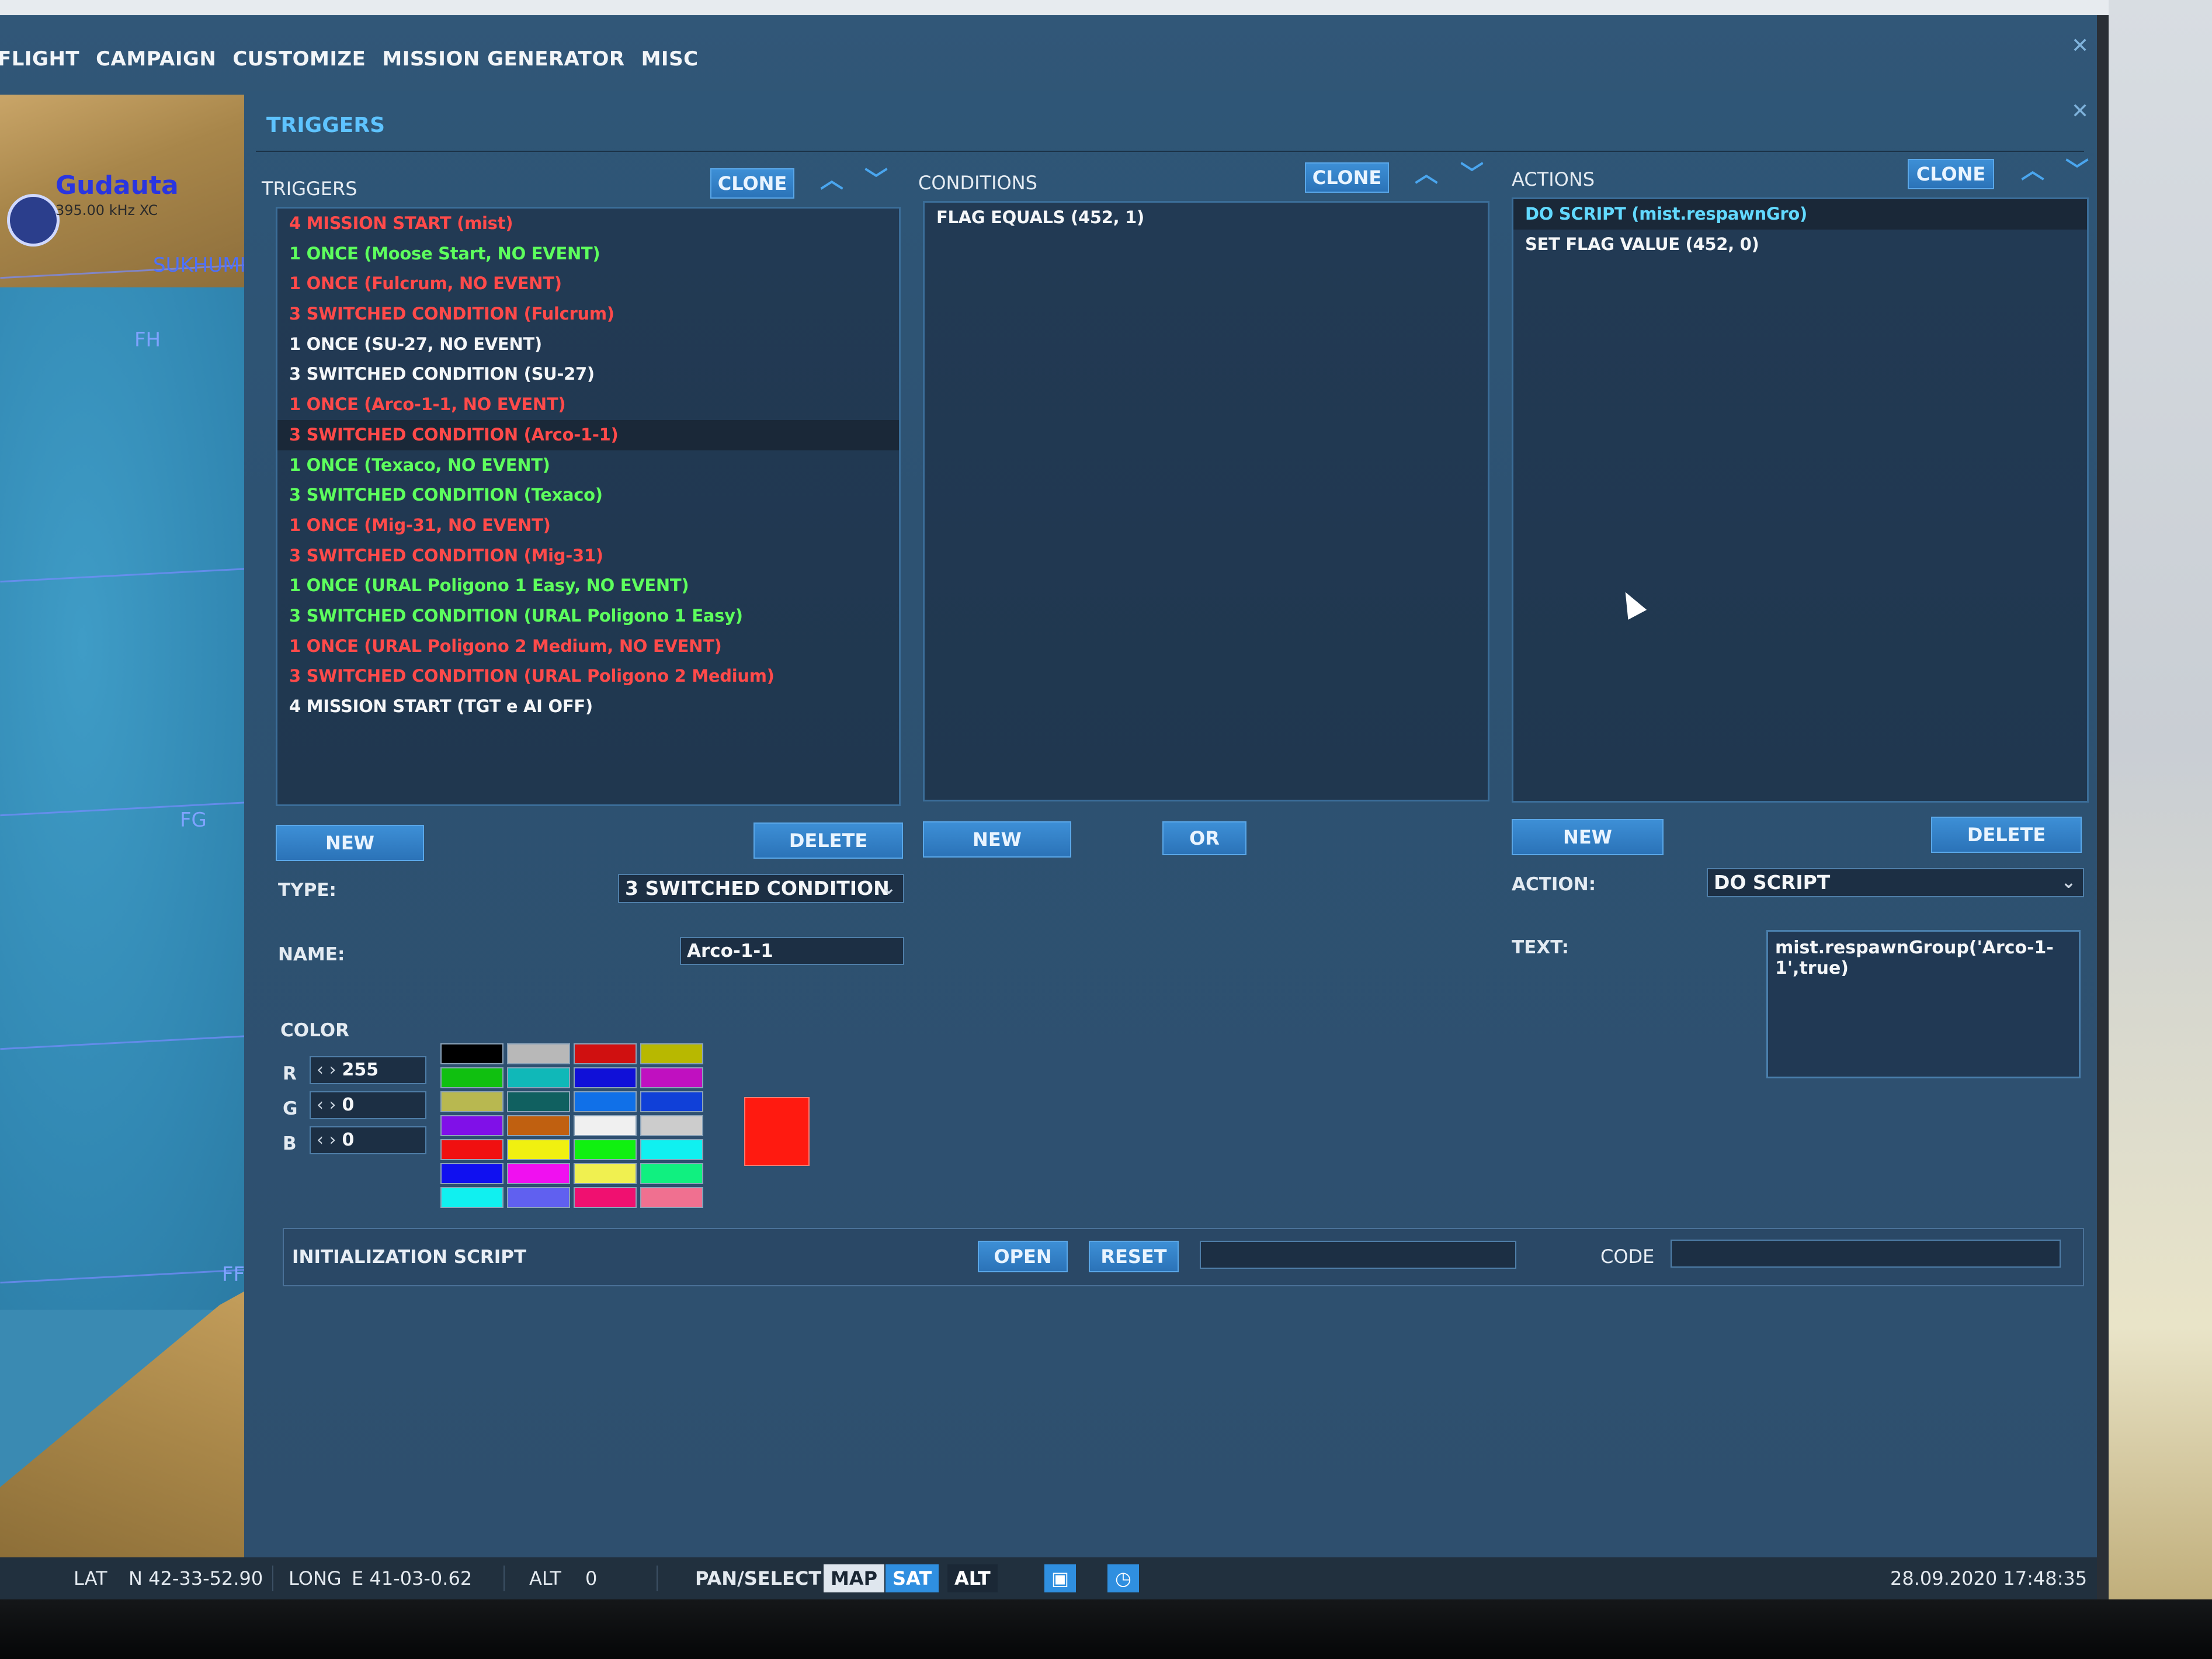  Describe the element at coordinates (588, 314) in the screenshot. I see `trigger-list-item: 3 SWITCHED CONDITION (Fulcrum)` at that location.